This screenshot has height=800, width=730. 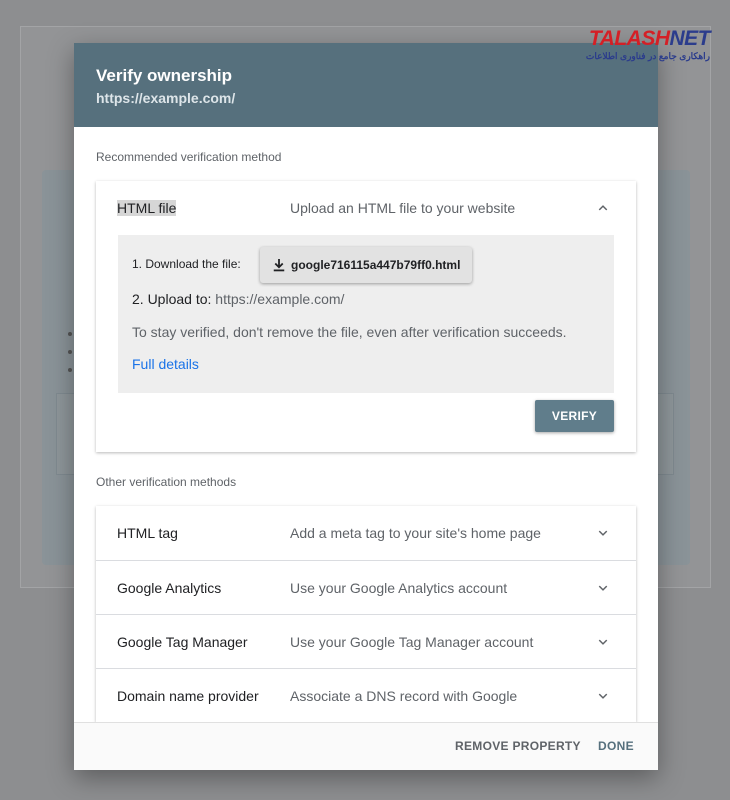 What do you see at coordinates (518, 746) in the screenshot?
I see `remove-property-button: REMOVE PROPERTY` at bounding box center [518, 746].